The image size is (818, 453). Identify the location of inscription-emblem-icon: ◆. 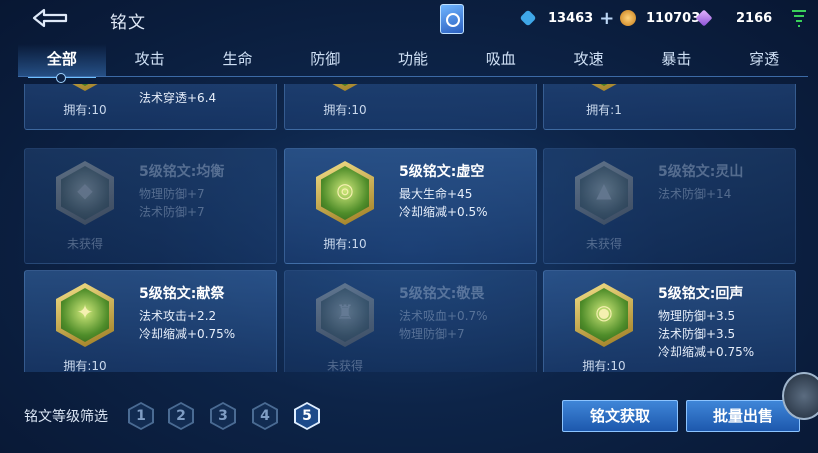
(85, 193).